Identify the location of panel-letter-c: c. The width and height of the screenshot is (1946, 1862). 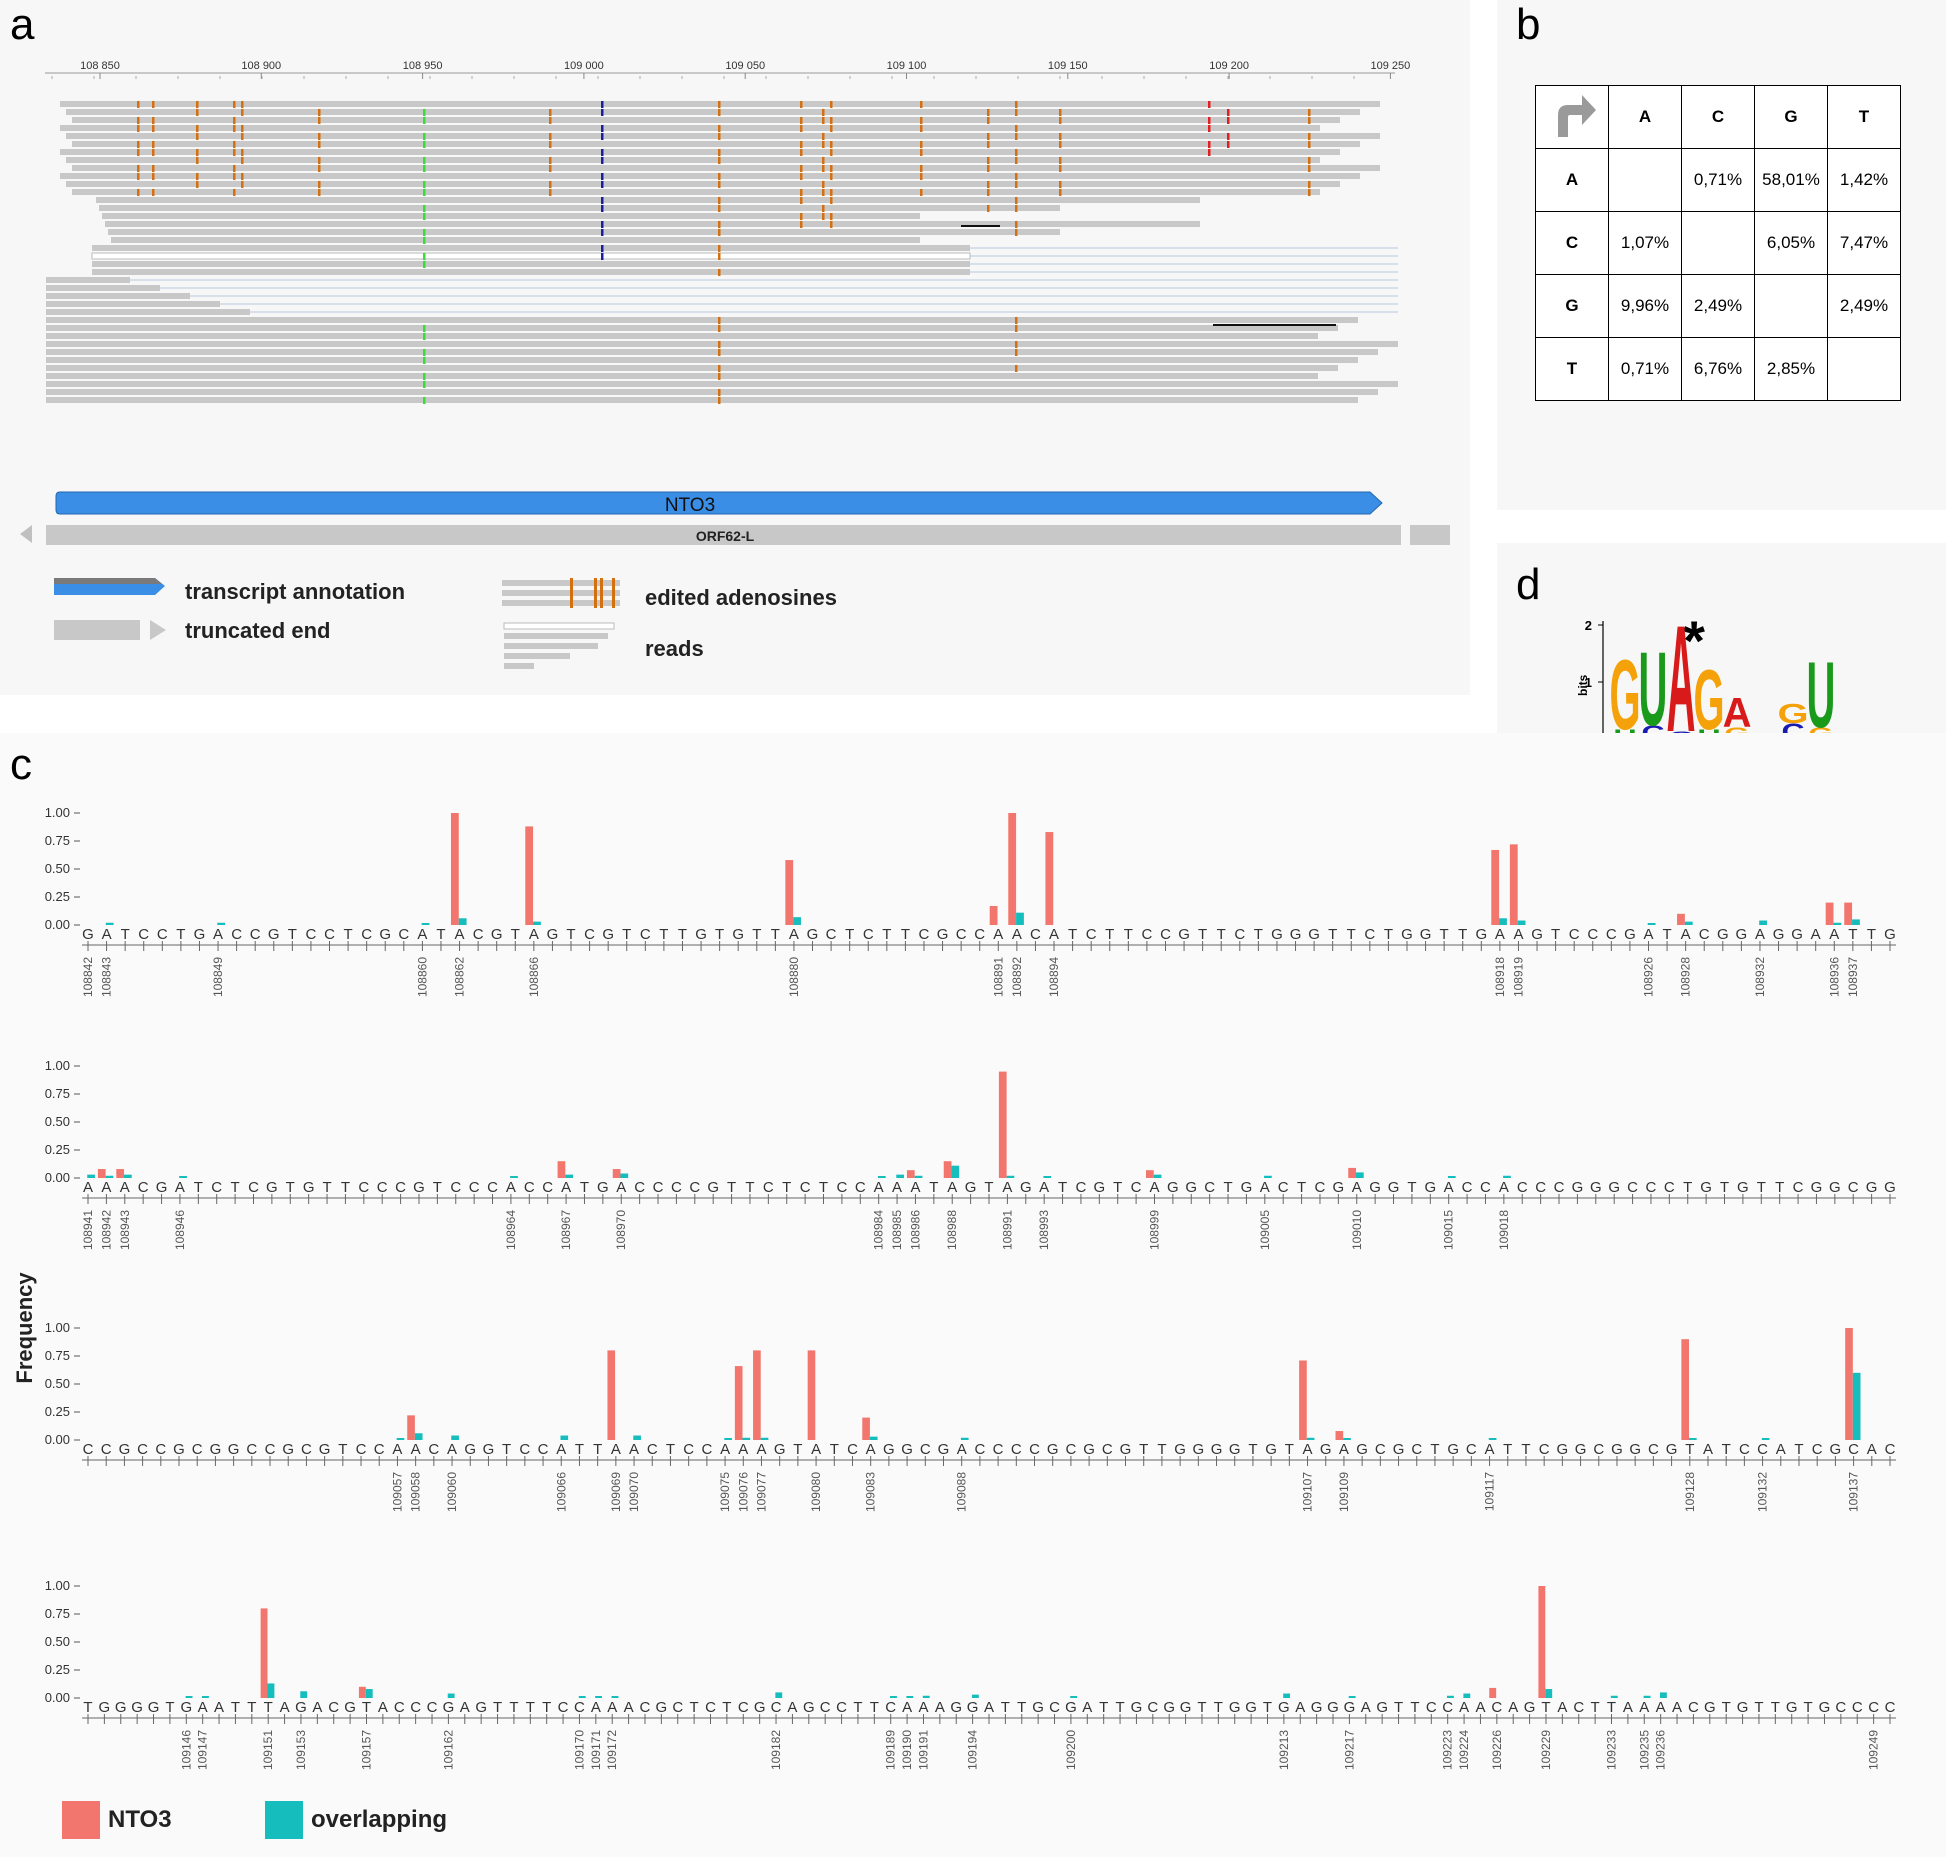
(21, 764).